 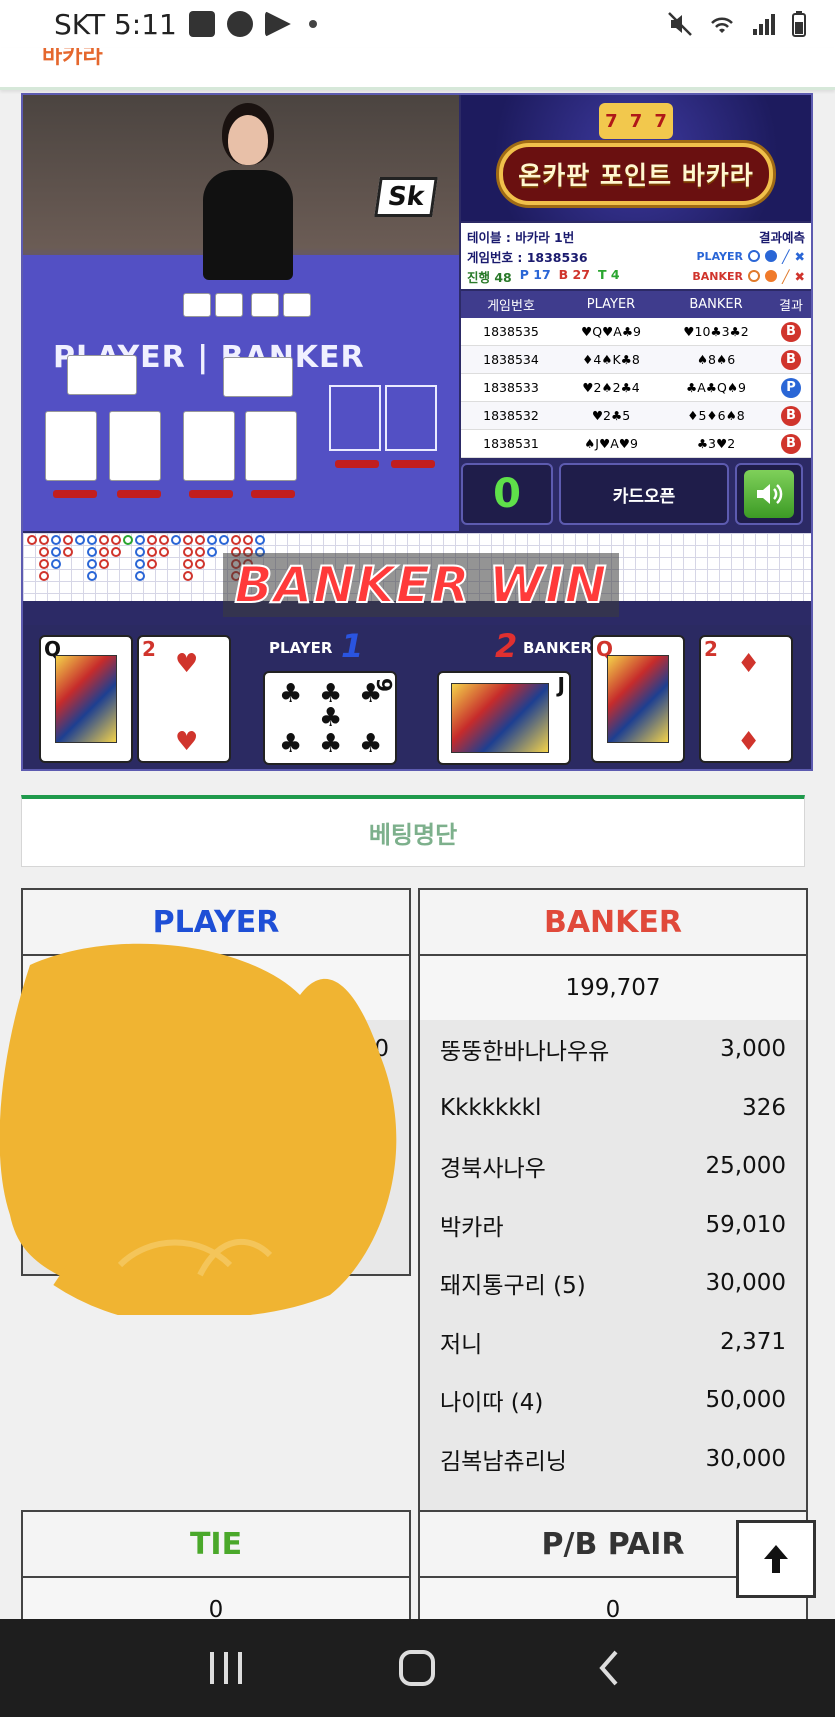 I want to click on live-video: Sk PLAYER | BANKER, so click(x=241, y=313).